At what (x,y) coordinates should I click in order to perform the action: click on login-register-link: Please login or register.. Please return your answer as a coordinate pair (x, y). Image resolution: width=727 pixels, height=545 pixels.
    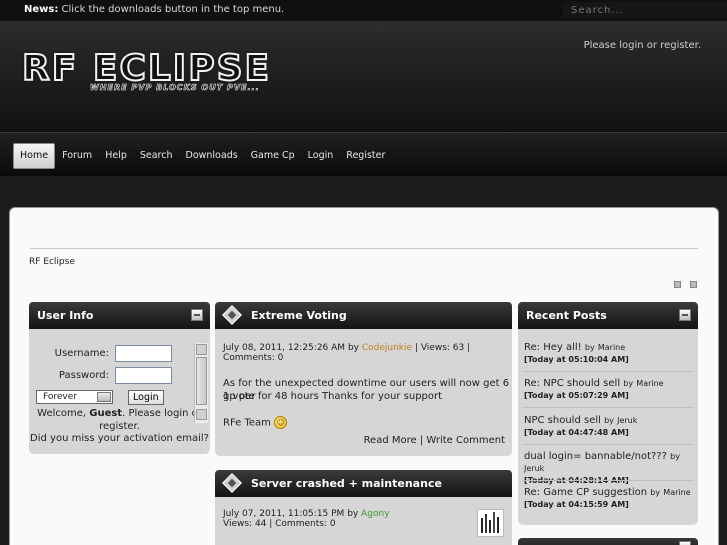
    Looking at the image, I should click on (642, 45).